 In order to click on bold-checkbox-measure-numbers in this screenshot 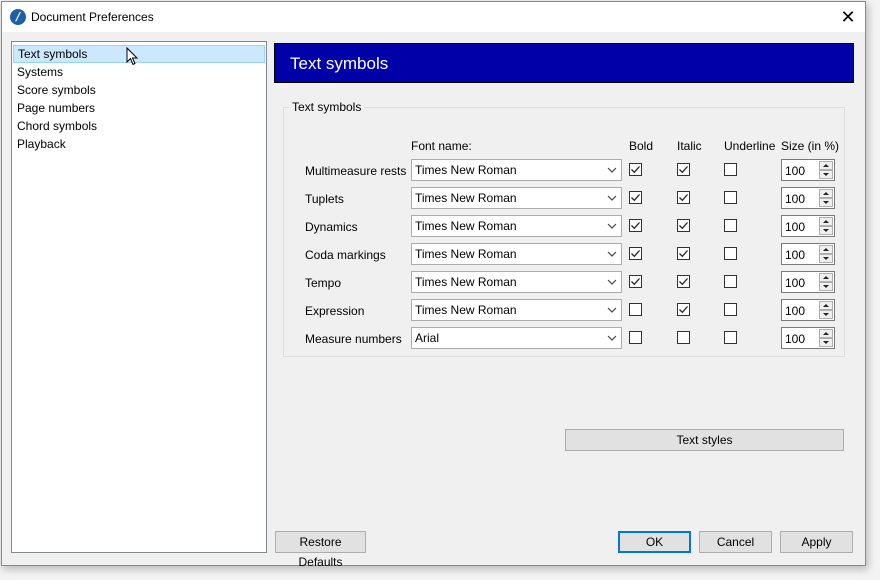, I will do `click(635, 337)`.